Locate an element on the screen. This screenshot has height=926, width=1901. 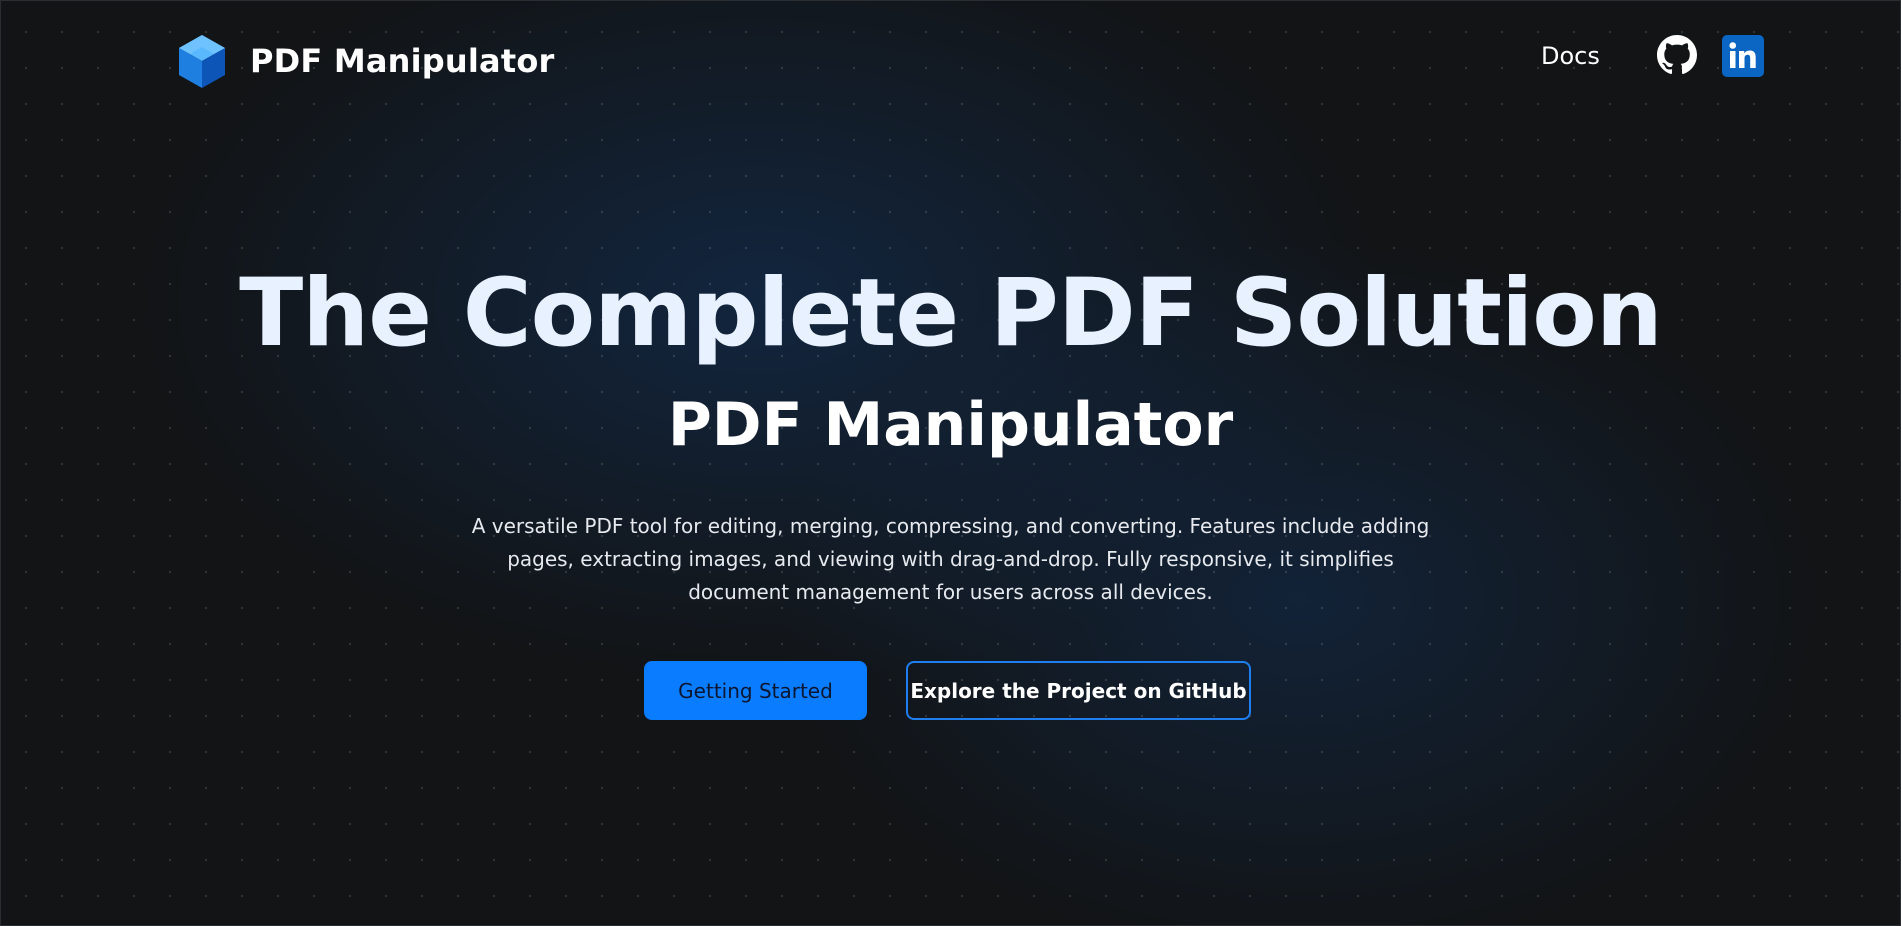
nav-docs-link: Docs is located at coordinates (1570, 56).